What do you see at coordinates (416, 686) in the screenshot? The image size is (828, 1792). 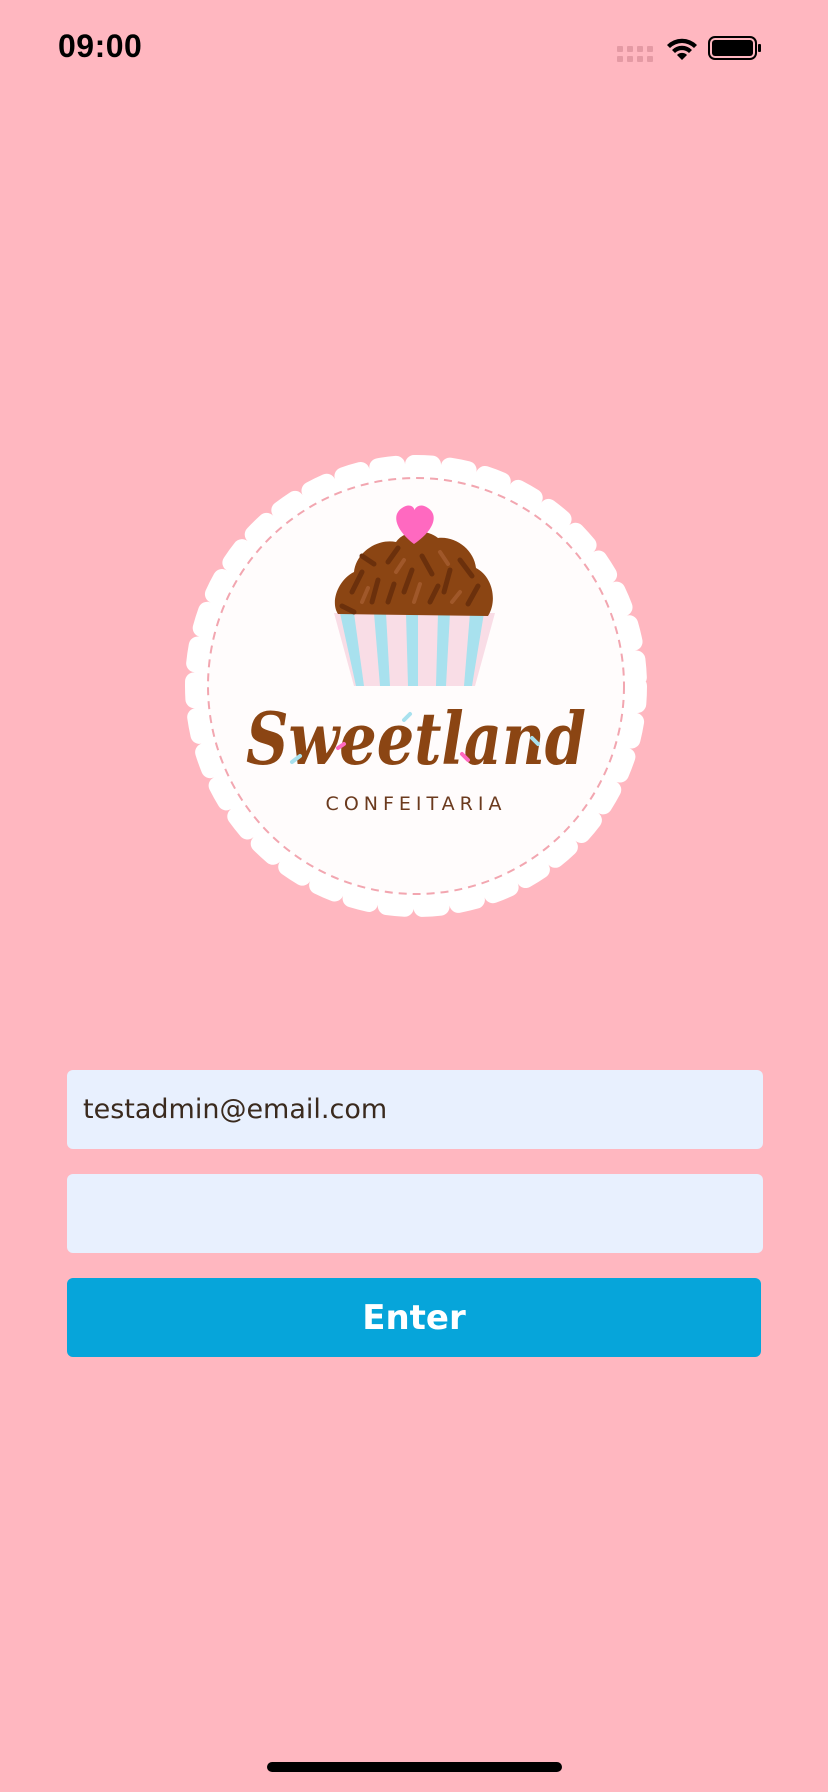 I see `sweetland-logo: Sweetland CONFEITARIA` at bounding box center [416, 686].